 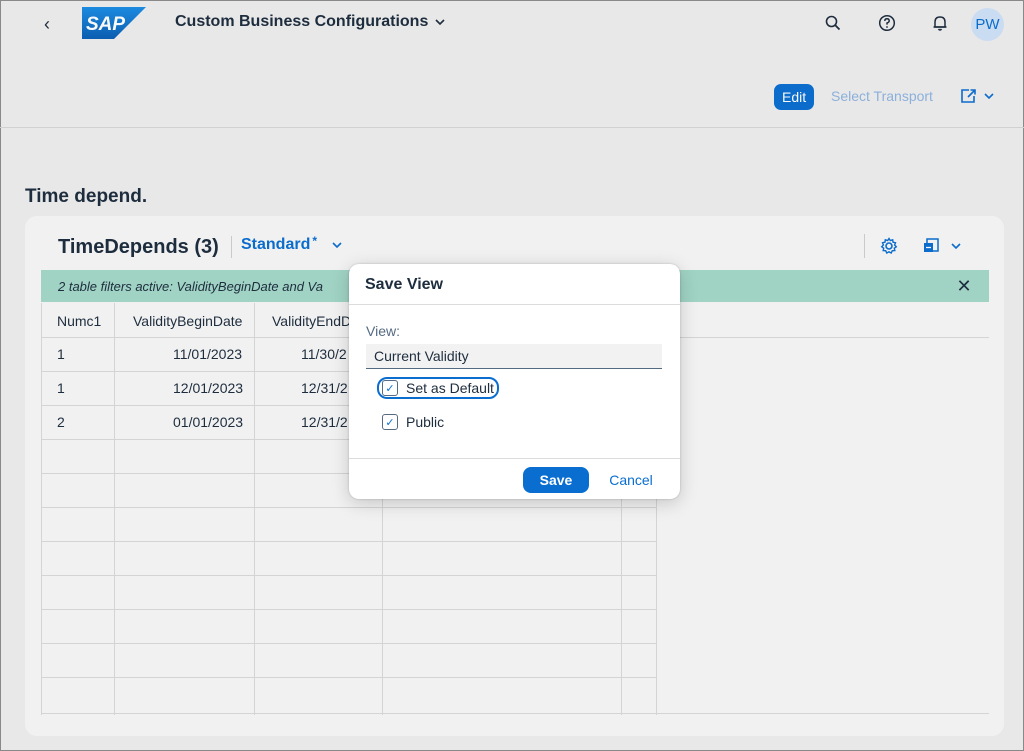 I want to click on public-checkbox: ✓ Public, so click(x=413, y=422).